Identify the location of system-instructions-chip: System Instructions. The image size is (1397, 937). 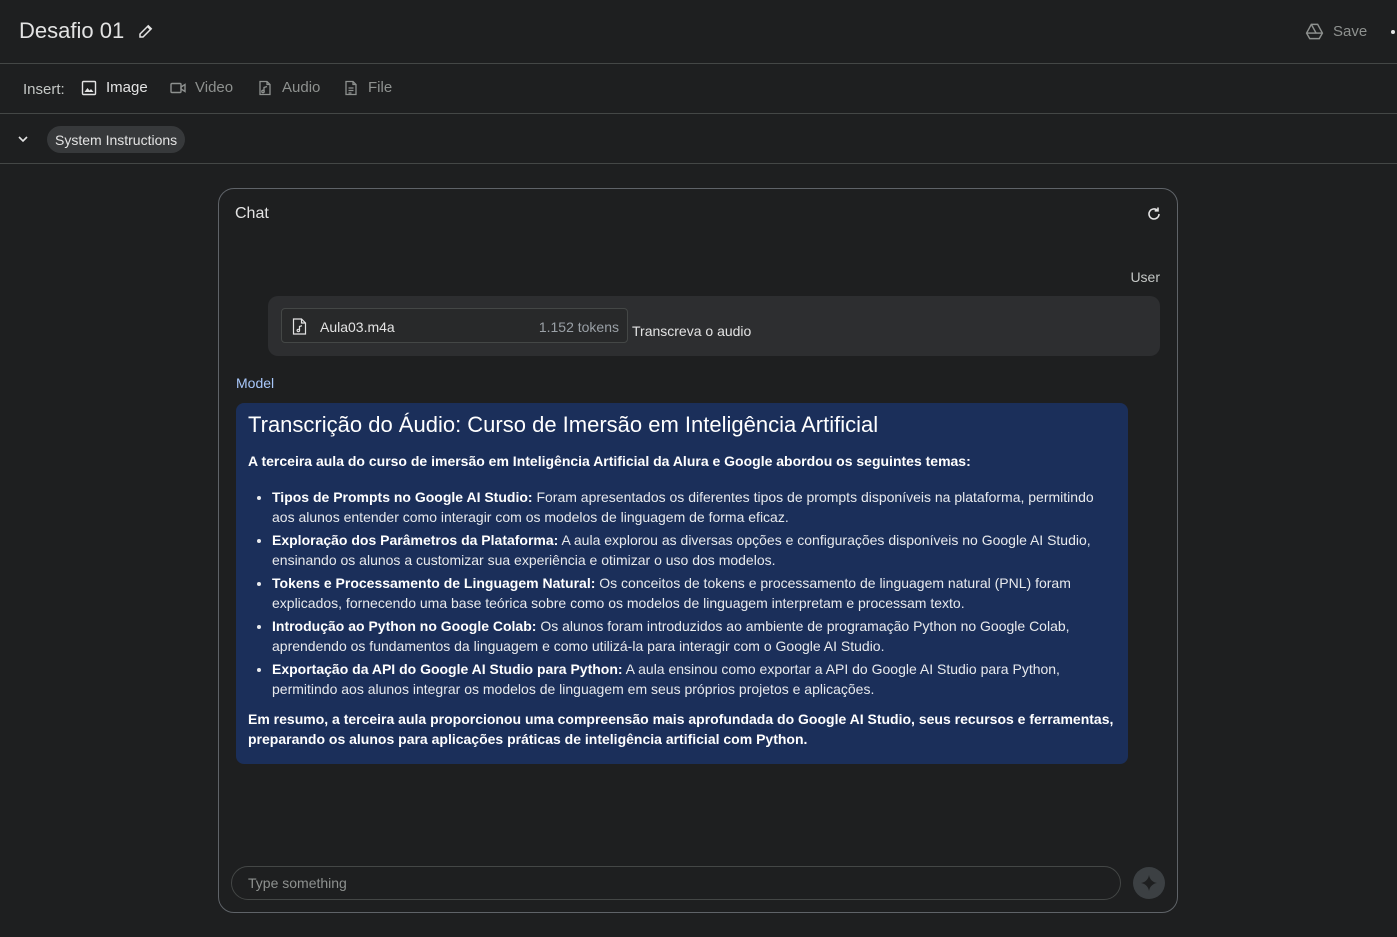
(116, 139).